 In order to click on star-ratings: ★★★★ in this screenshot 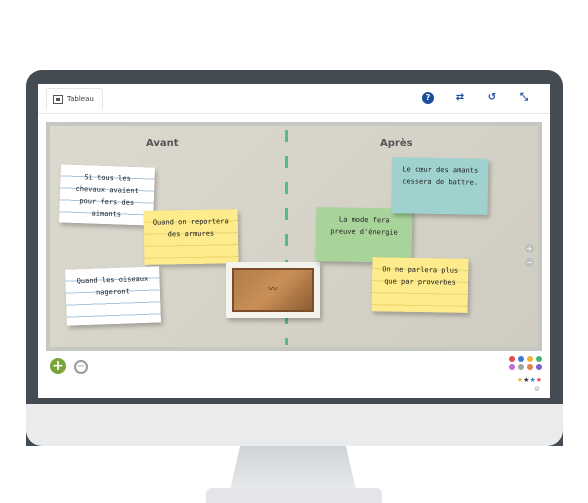, I will do `click(529, 380)`.